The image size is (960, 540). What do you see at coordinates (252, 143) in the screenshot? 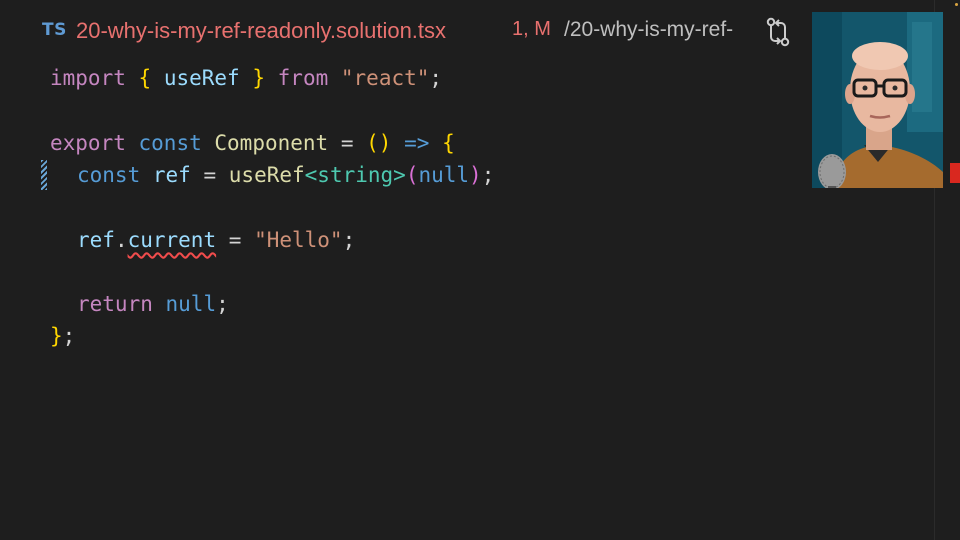
I see `code-line-3: export const Component = () => {` at bounding box center [252, 143].